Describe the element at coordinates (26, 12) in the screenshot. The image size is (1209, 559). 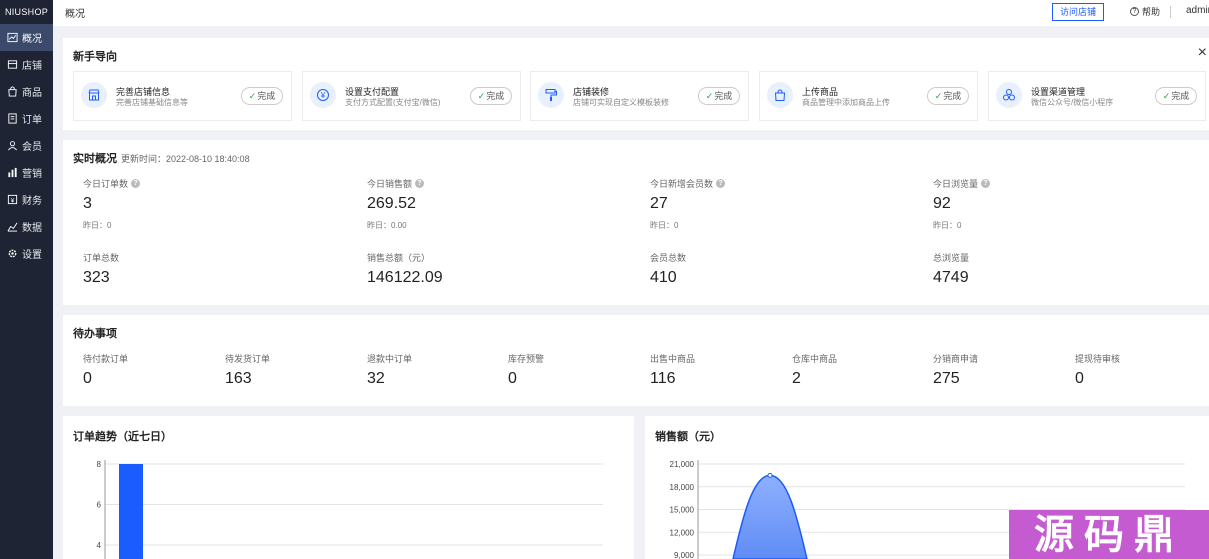
I see `logo: NIUSHOP` at that location.